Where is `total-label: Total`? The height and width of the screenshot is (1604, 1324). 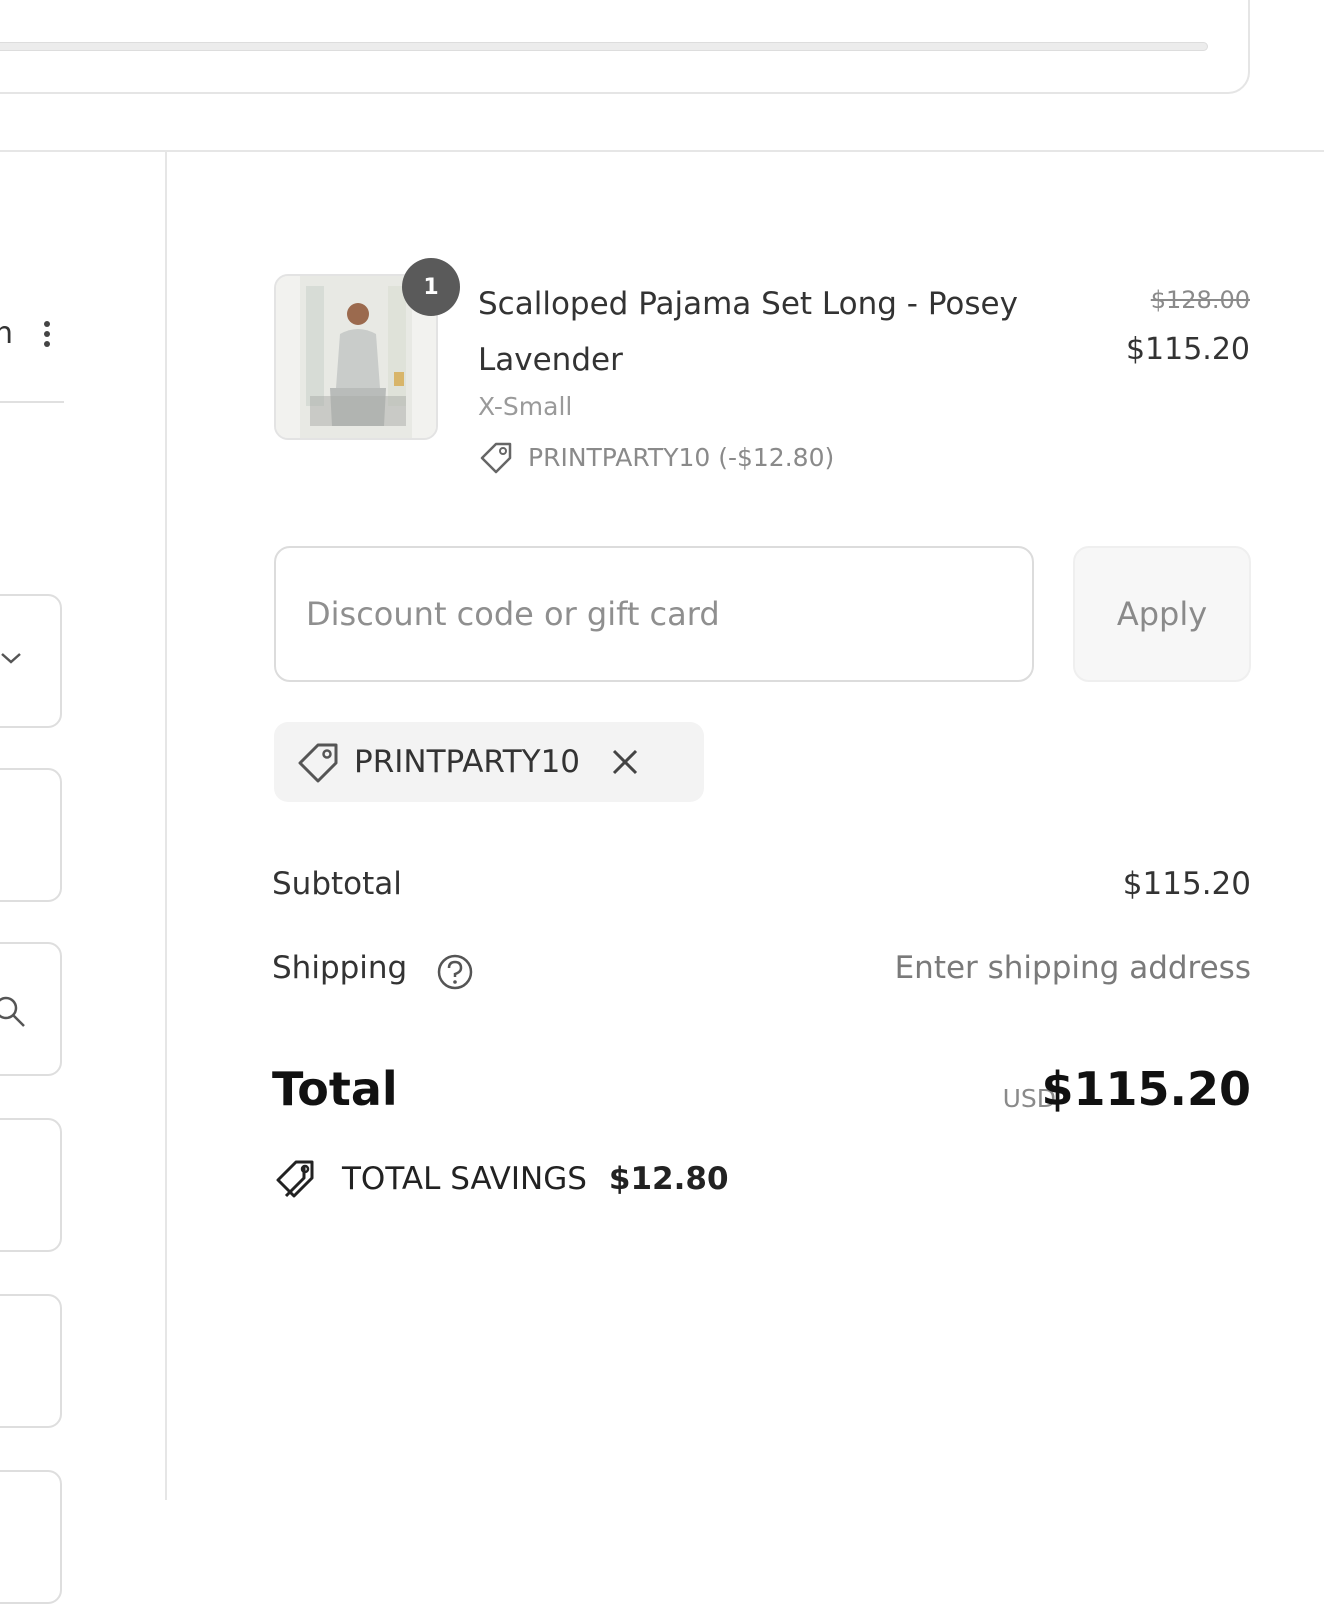
total-label: Total is located at coordinates (335, 1089).